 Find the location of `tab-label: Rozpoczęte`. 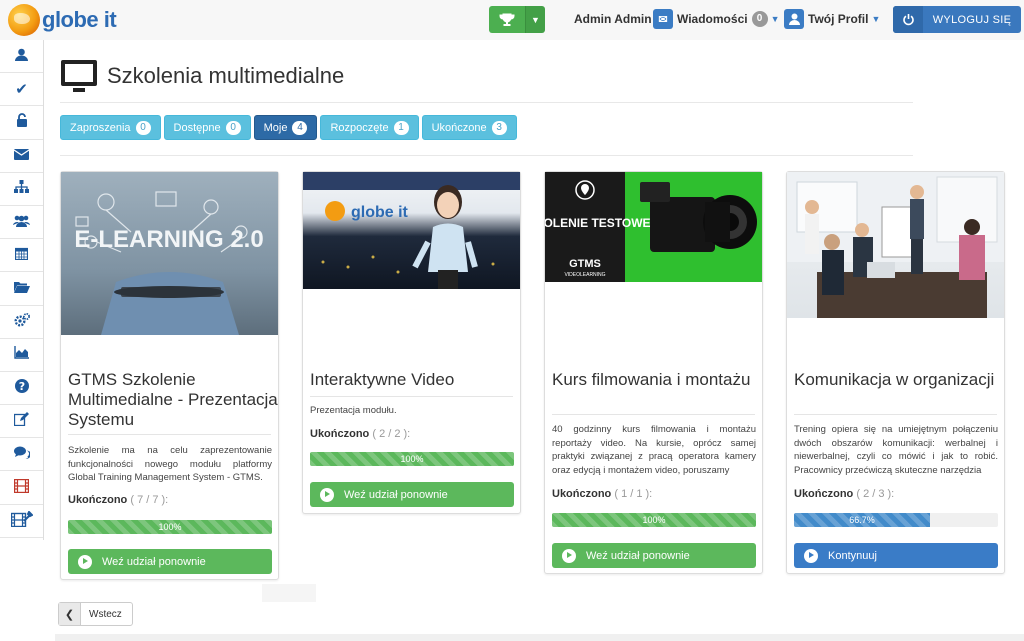

tab-label: Rozpoczęte is located at coordinates (359, 127).